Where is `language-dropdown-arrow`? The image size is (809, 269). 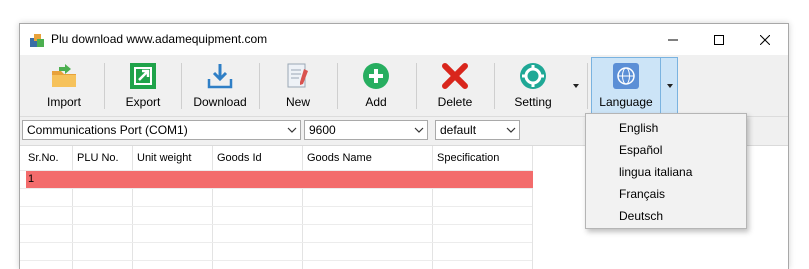 language-dropdown-arrow is located at coordinates (670, 85).